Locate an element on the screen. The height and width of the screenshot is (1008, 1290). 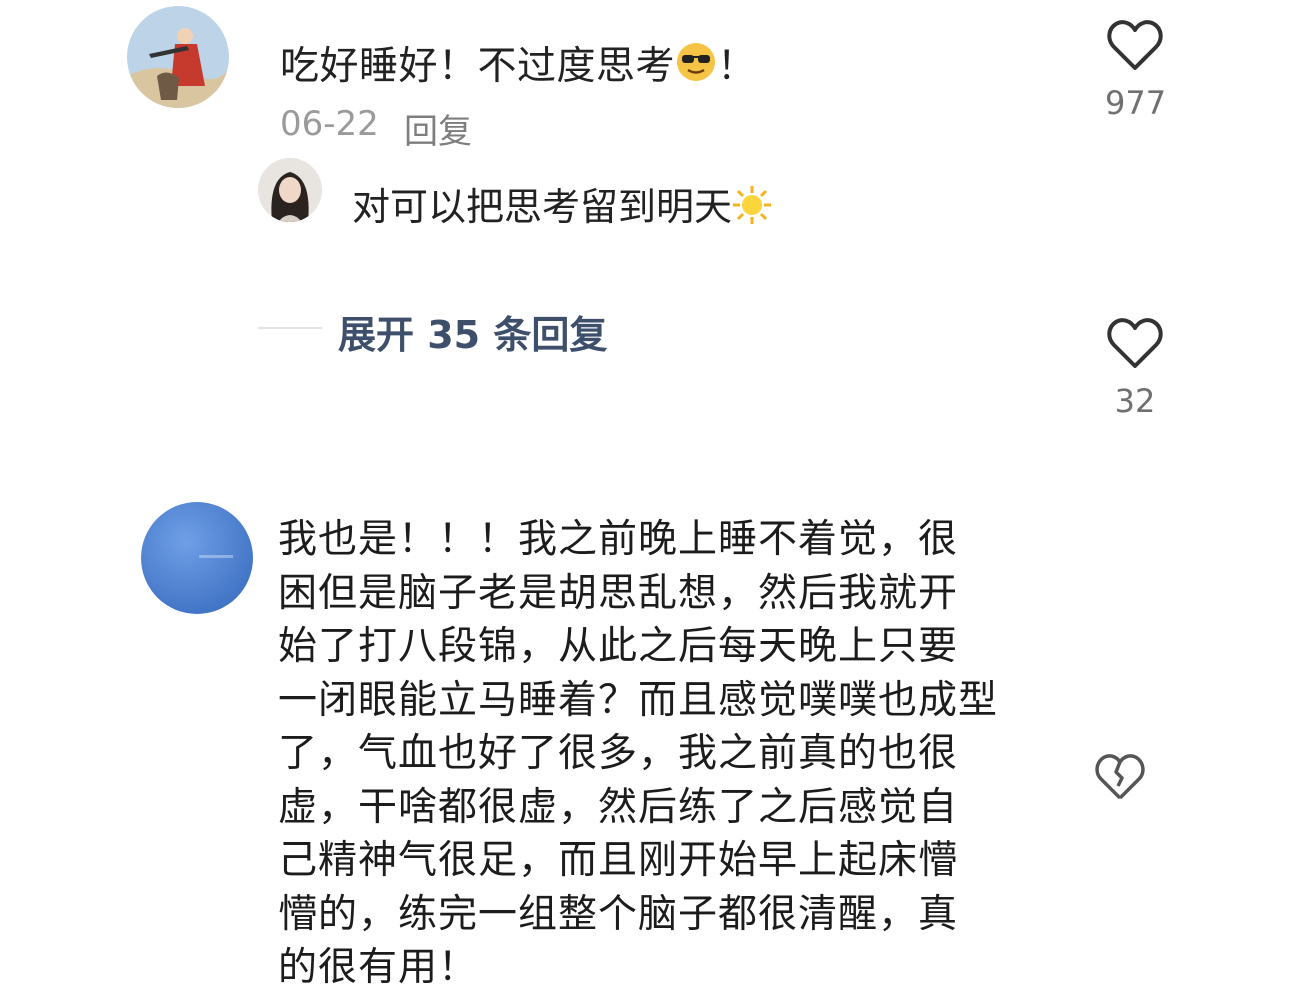
expand-replies-button: 展开 35 条回复 is located at coordinates (472, 331).